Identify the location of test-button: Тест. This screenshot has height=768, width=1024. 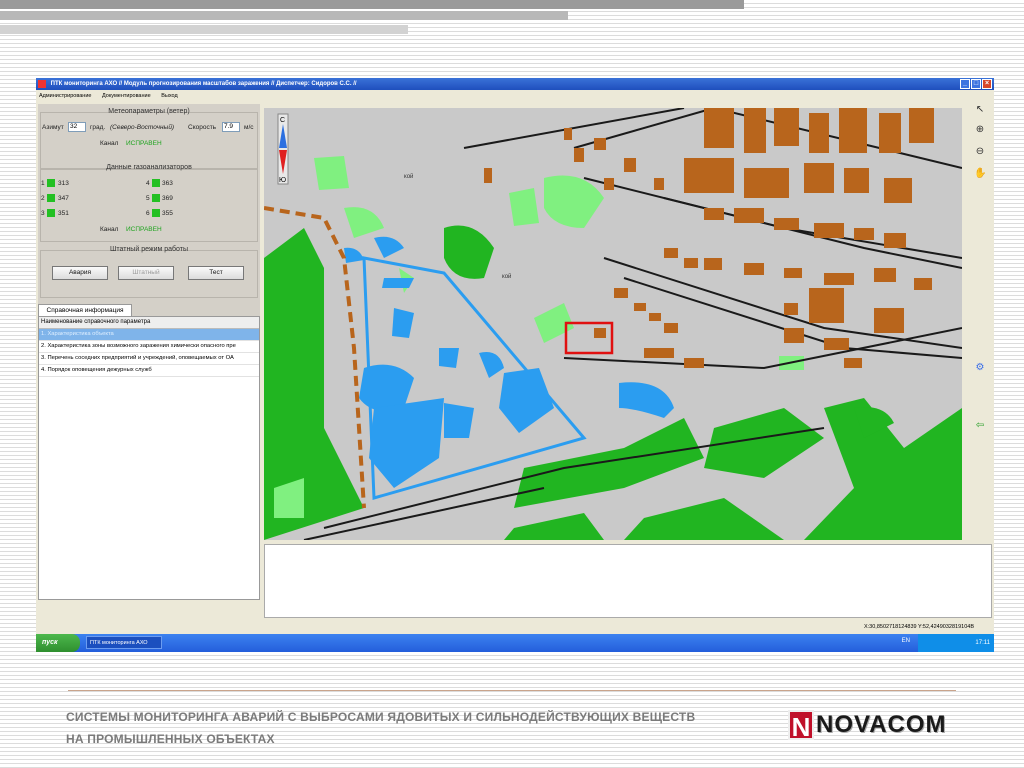
(216, 273).